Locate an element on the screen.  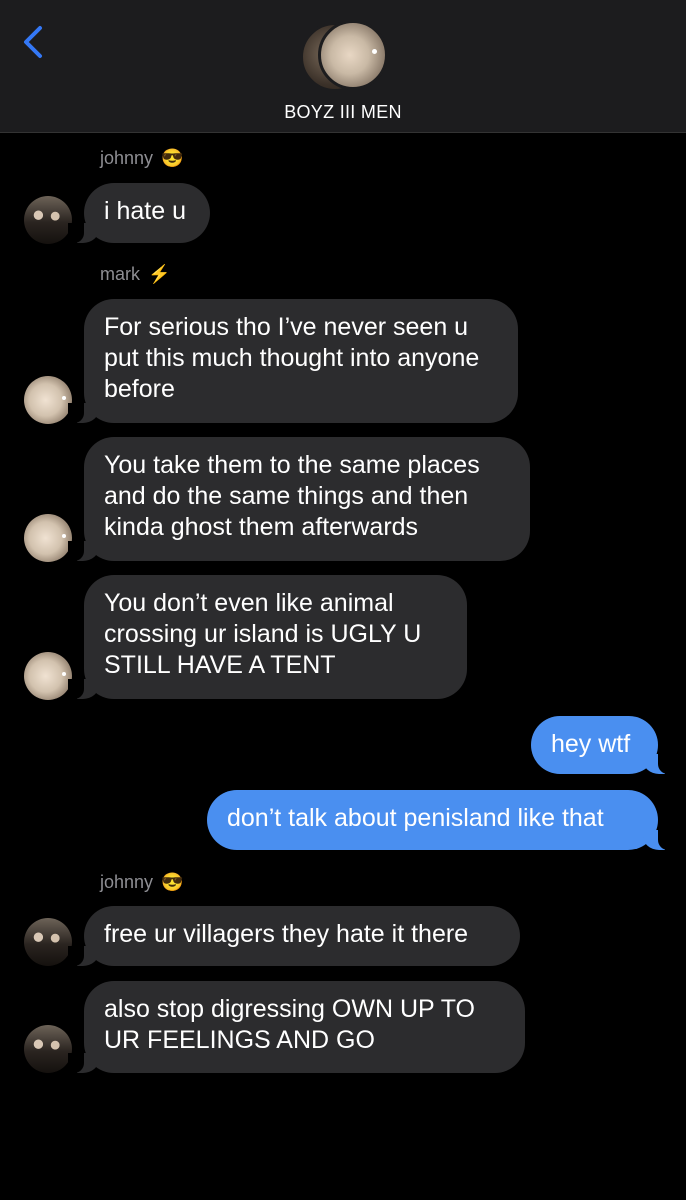
group-avatar is located at coordinates (345, 56).